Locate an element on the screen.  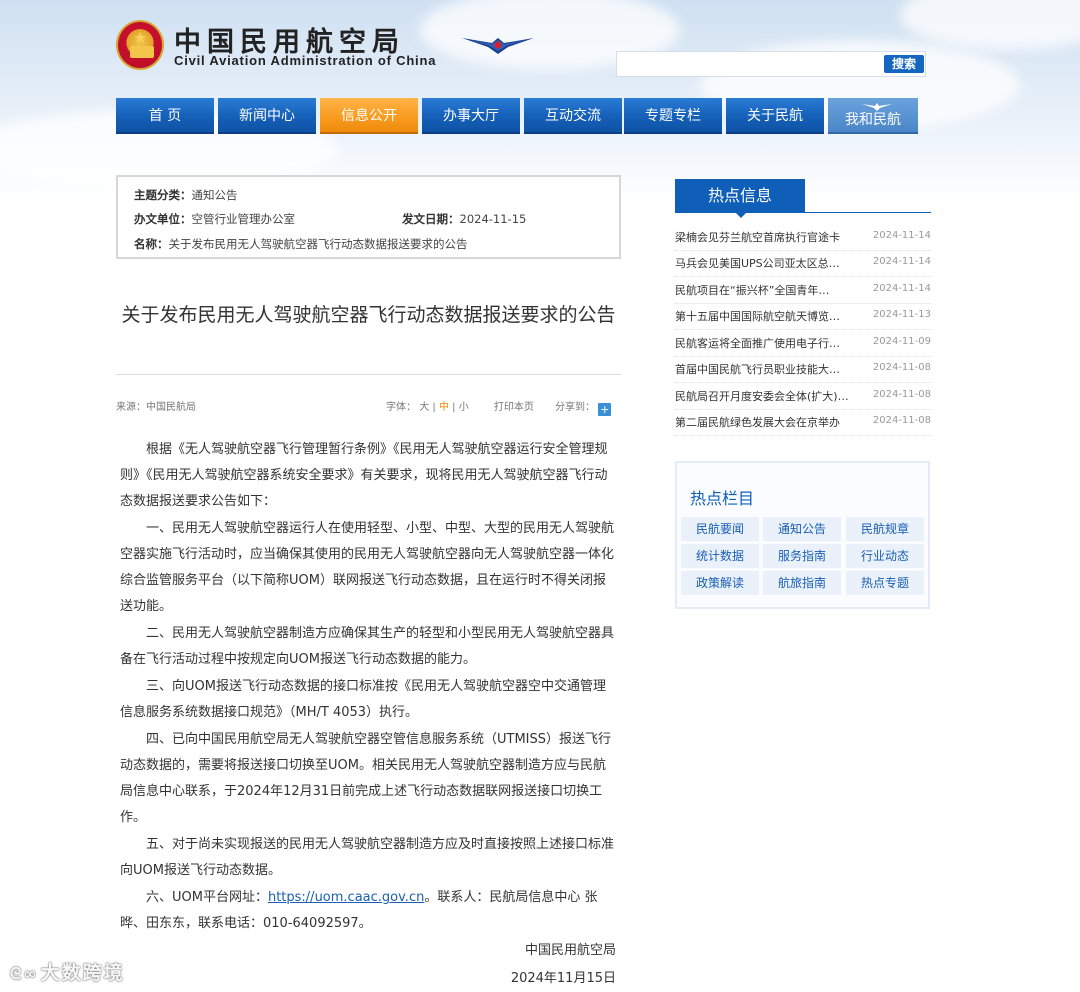
meta-date: 发文日期：2024-11-15 is located at coordinates (464, 219).